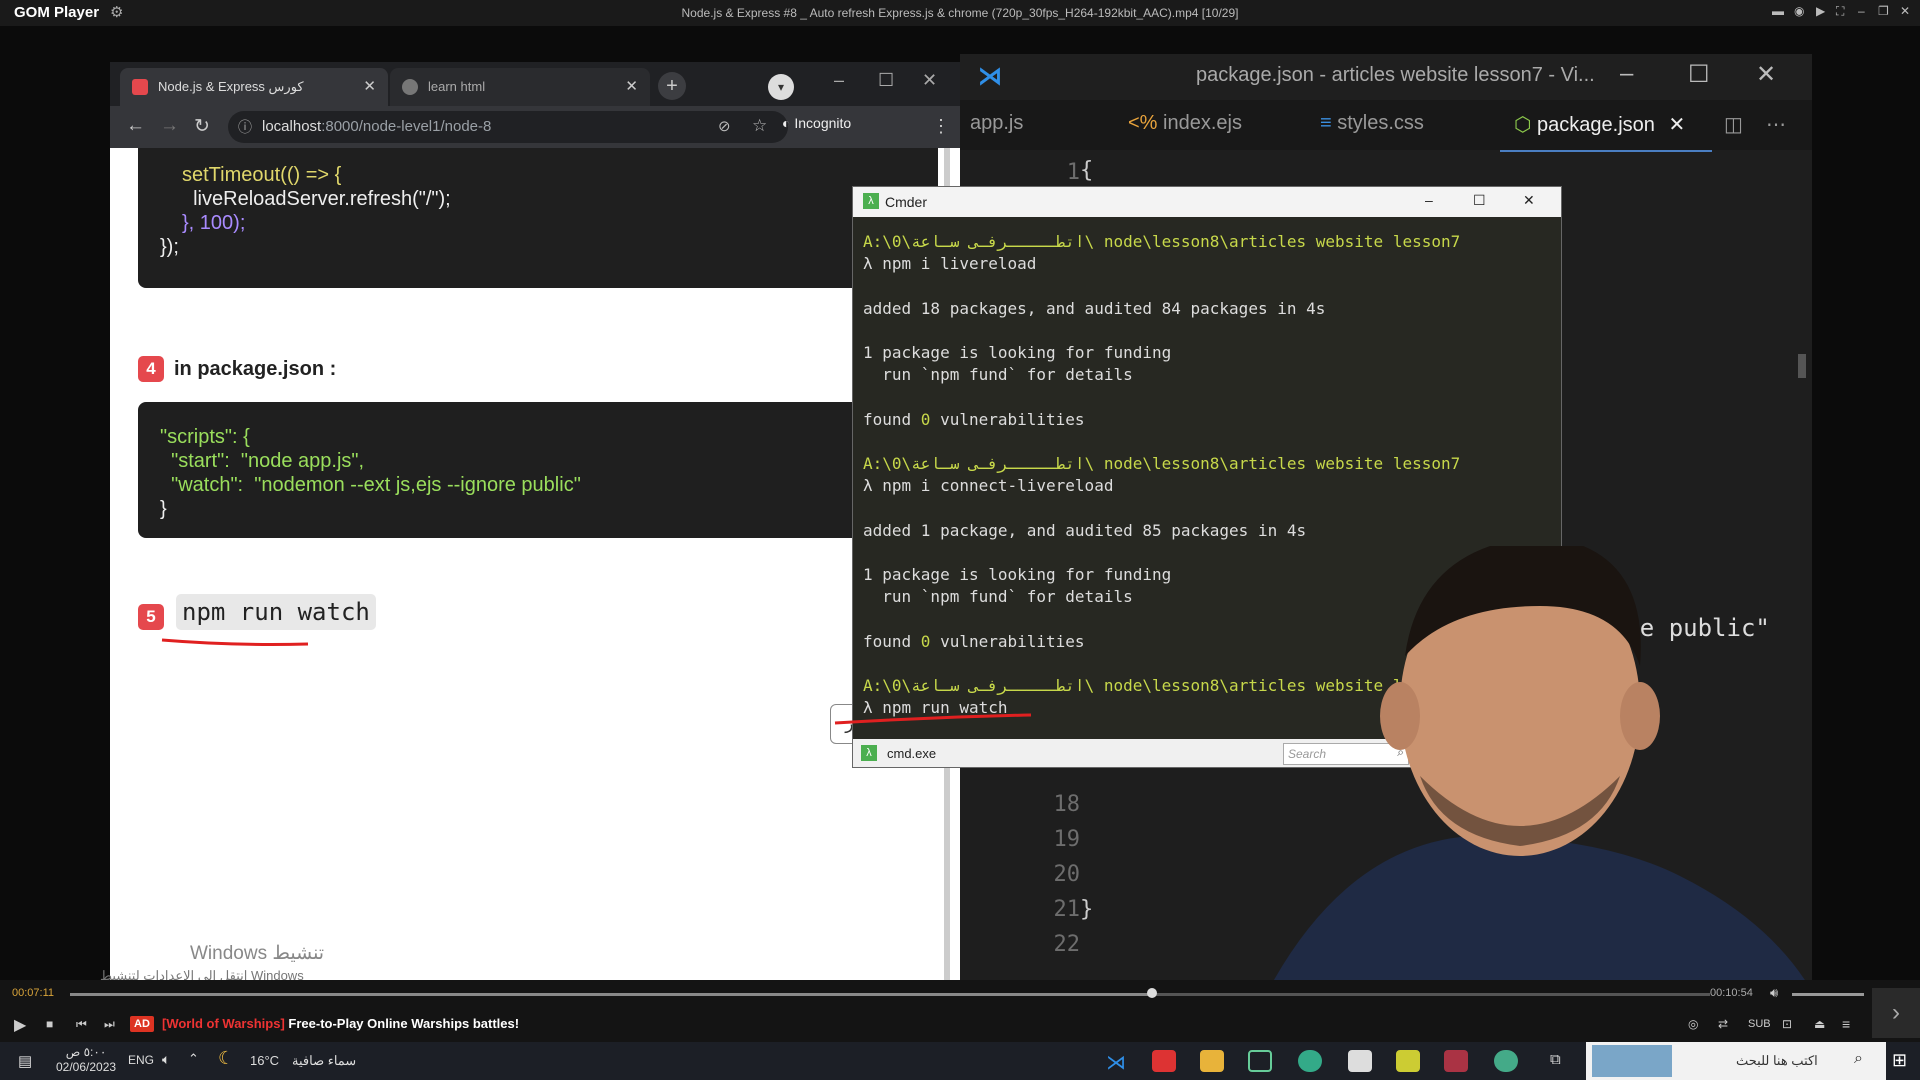  What do you see at coordinates (1802, 366) in the screenshot?
I see `editor-scrollbar` at bounding box center [1802, 366].